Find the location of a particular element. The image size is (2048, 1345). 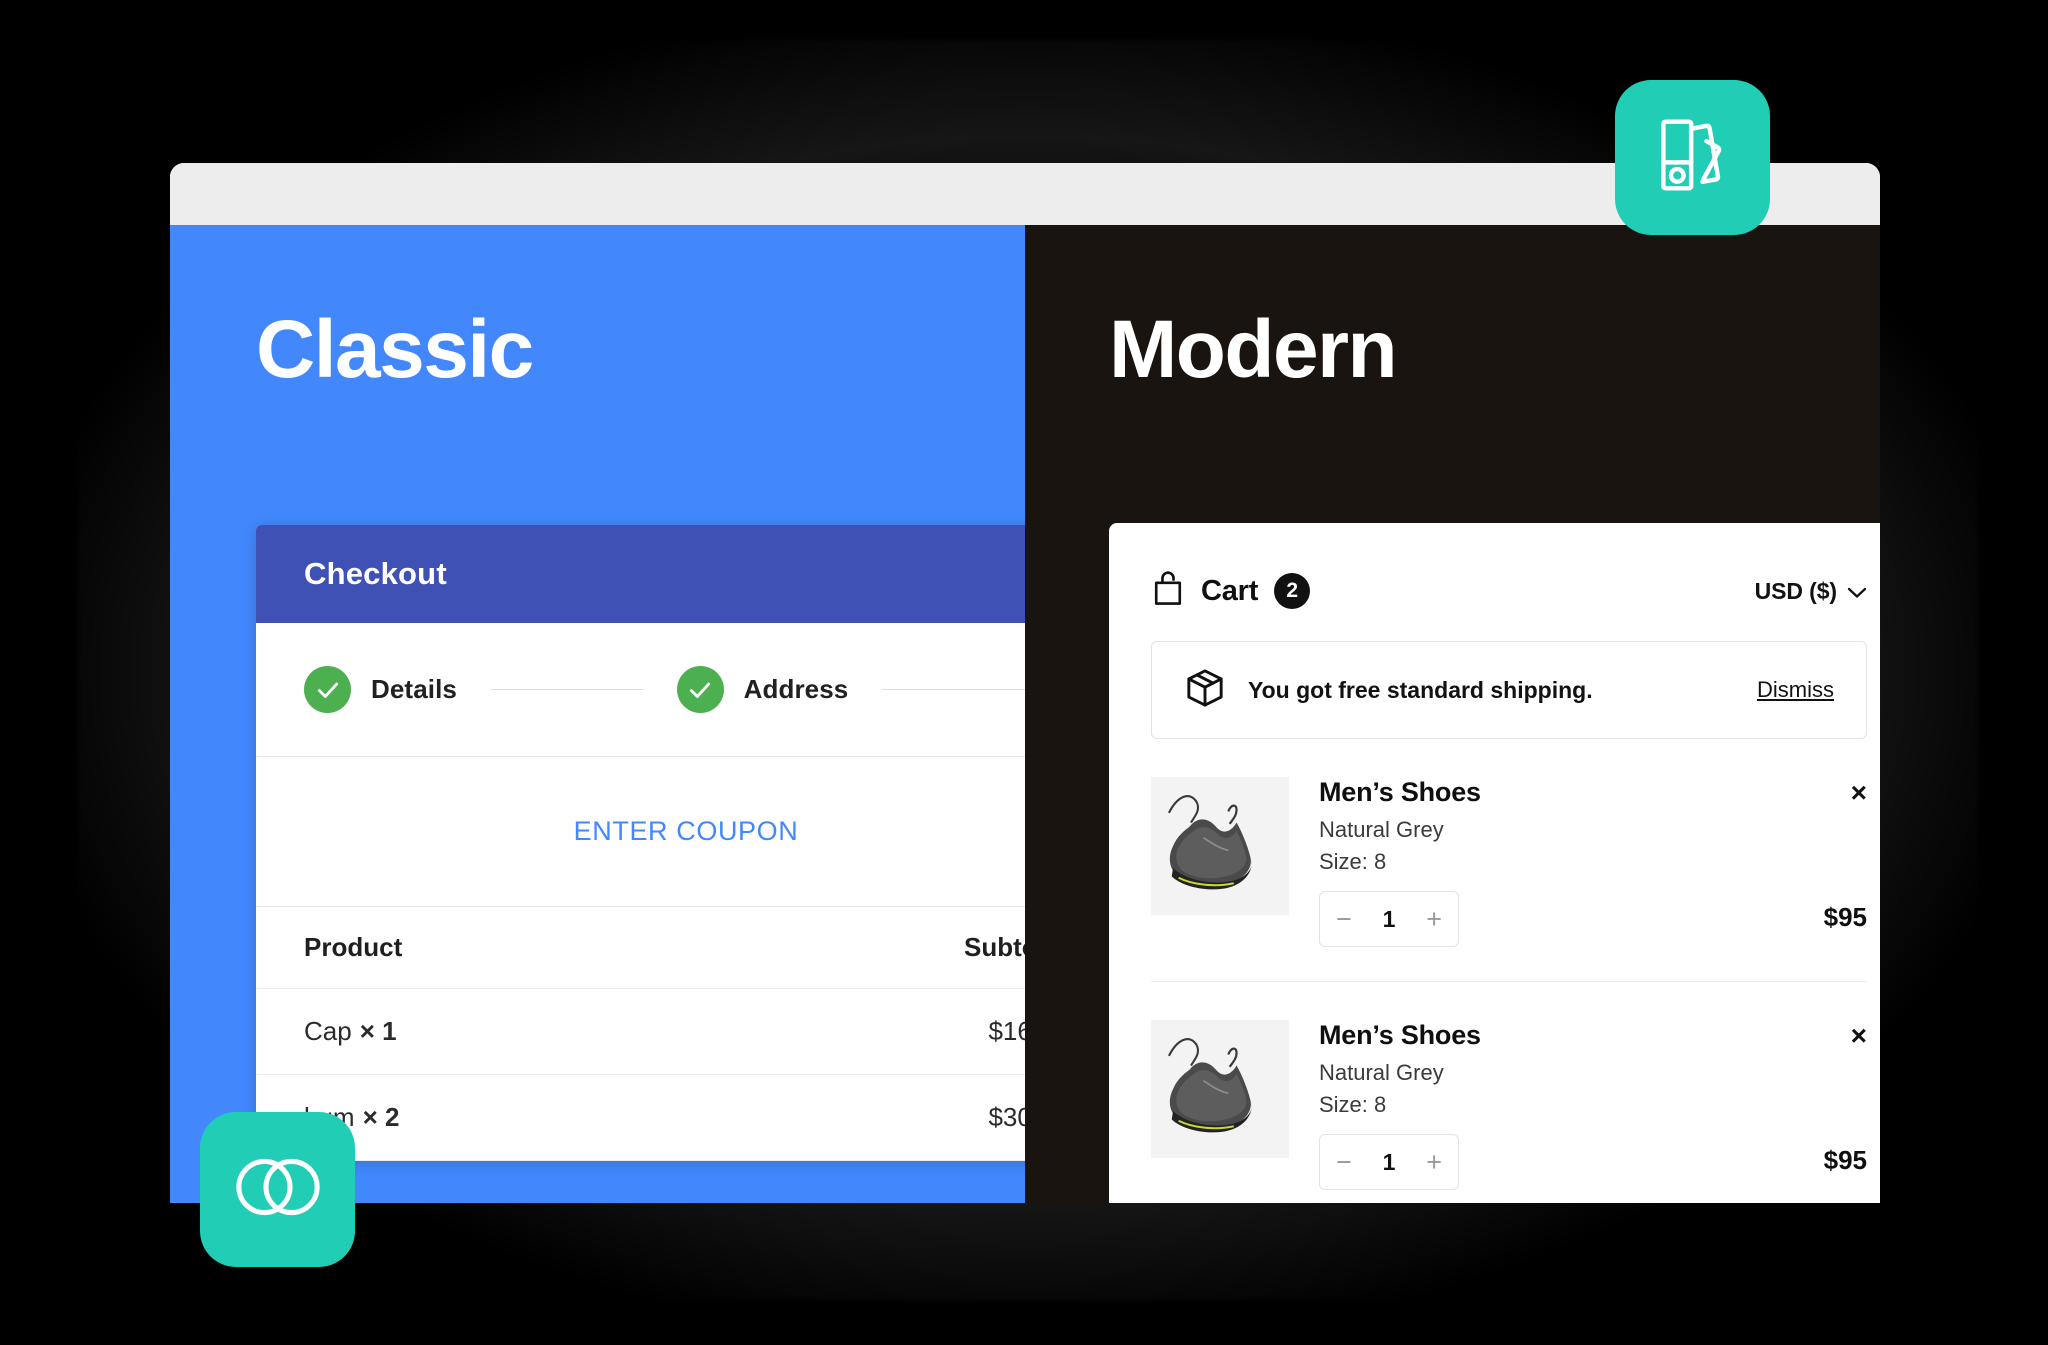

cart-label: Cart is located at coordinates (1230, 590).